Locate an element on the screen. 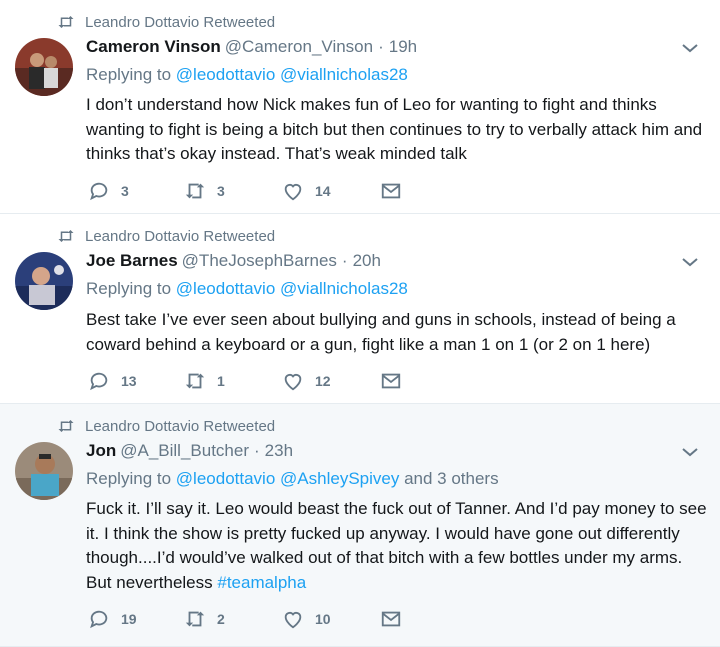 This screenshot has width=720, height=647. retweet-button: 2 is located at coordinates (204, 619).